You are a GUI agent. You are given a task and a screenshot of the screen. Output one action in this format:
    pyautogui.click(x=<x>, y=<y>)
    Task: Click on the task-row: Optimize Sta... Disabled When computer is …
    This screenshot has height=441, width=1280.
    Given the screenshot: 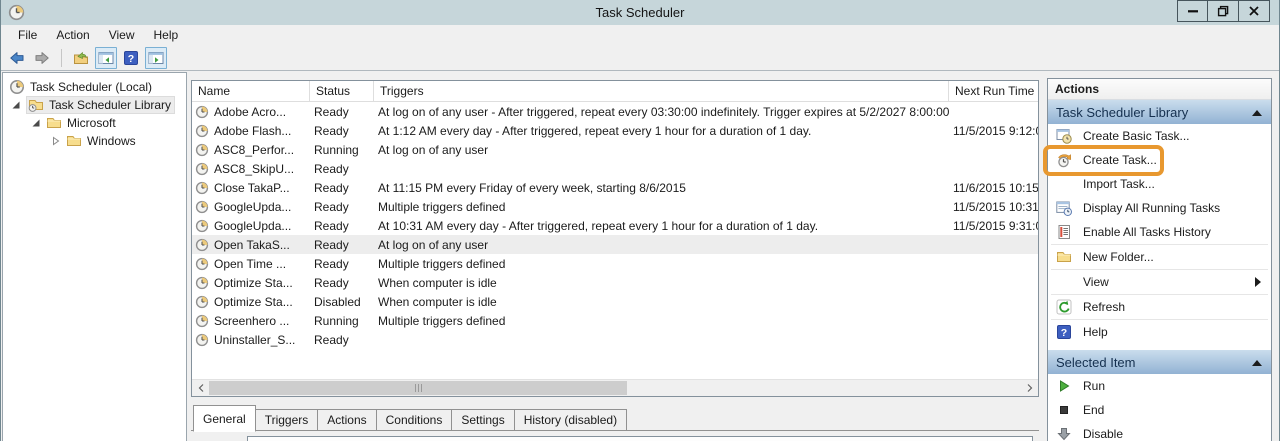 What is the action you would take?
    pyautogui.click(x=615, y=301)
    